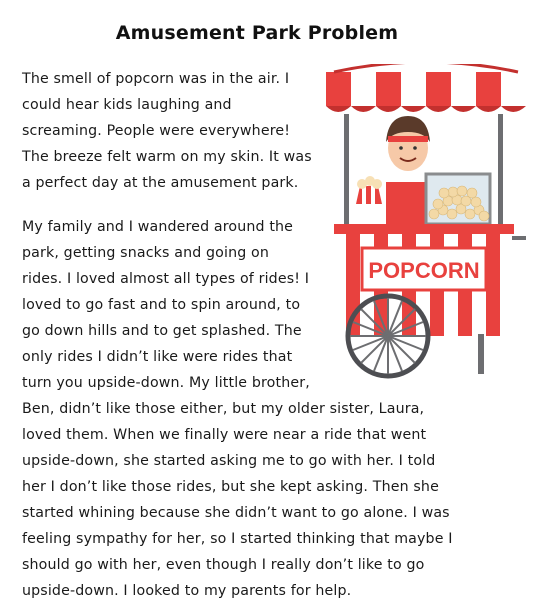 The image size is (557, 606). Describe the element at coordinates (500, 174) in the screenshot. I see `cart-pole-right` at that location.